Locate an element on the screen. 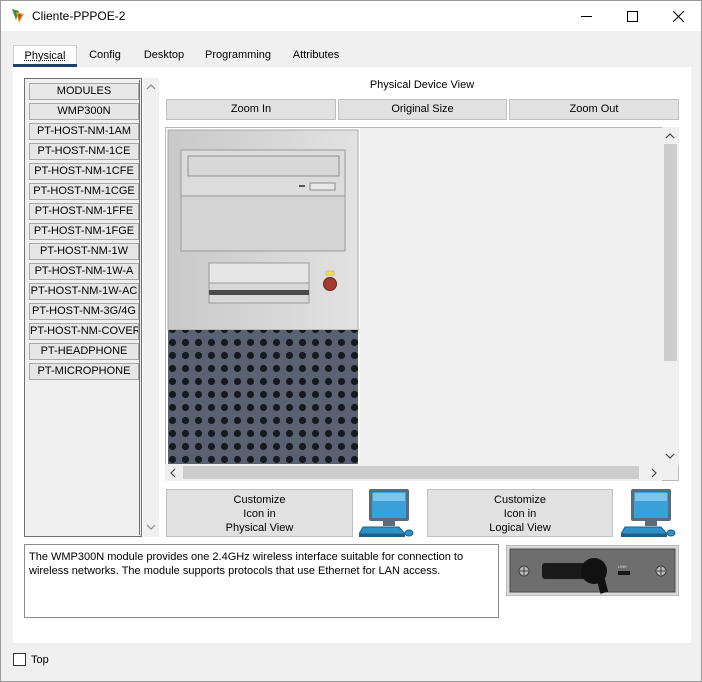 The image size is (702, 682). minimize-button is located at coordinates (586, 16).